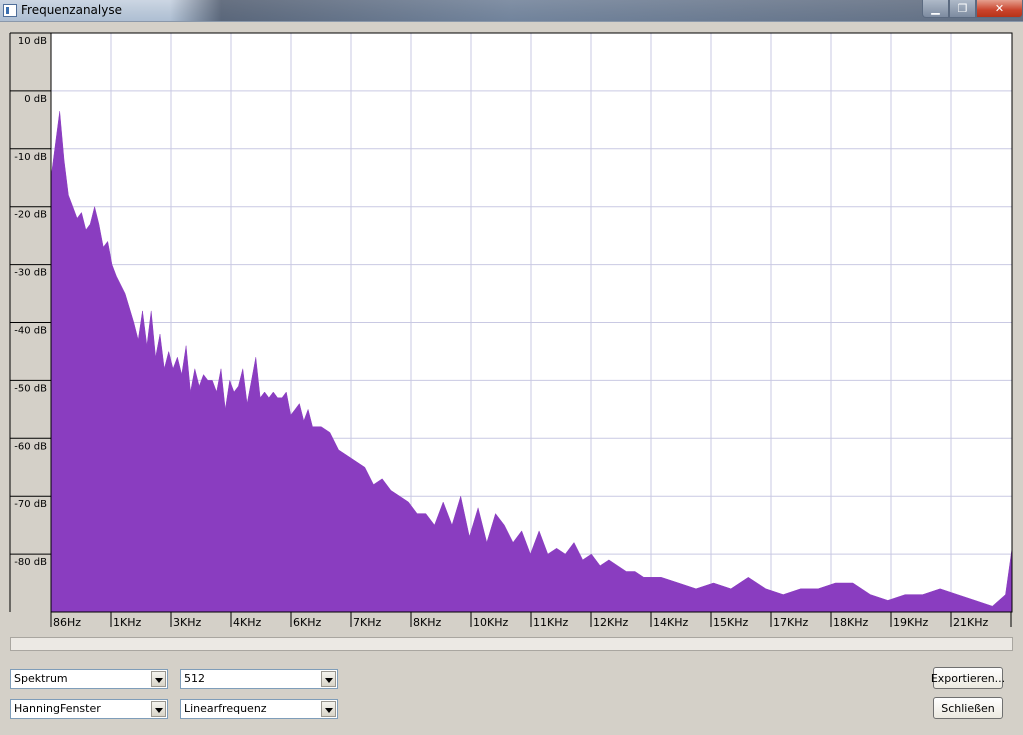 This screenshot has height=735, width=1023. What do you see at coordinates (10, 10) in the screenshot?
I see `app-icon` at bounding box center [10, 10].